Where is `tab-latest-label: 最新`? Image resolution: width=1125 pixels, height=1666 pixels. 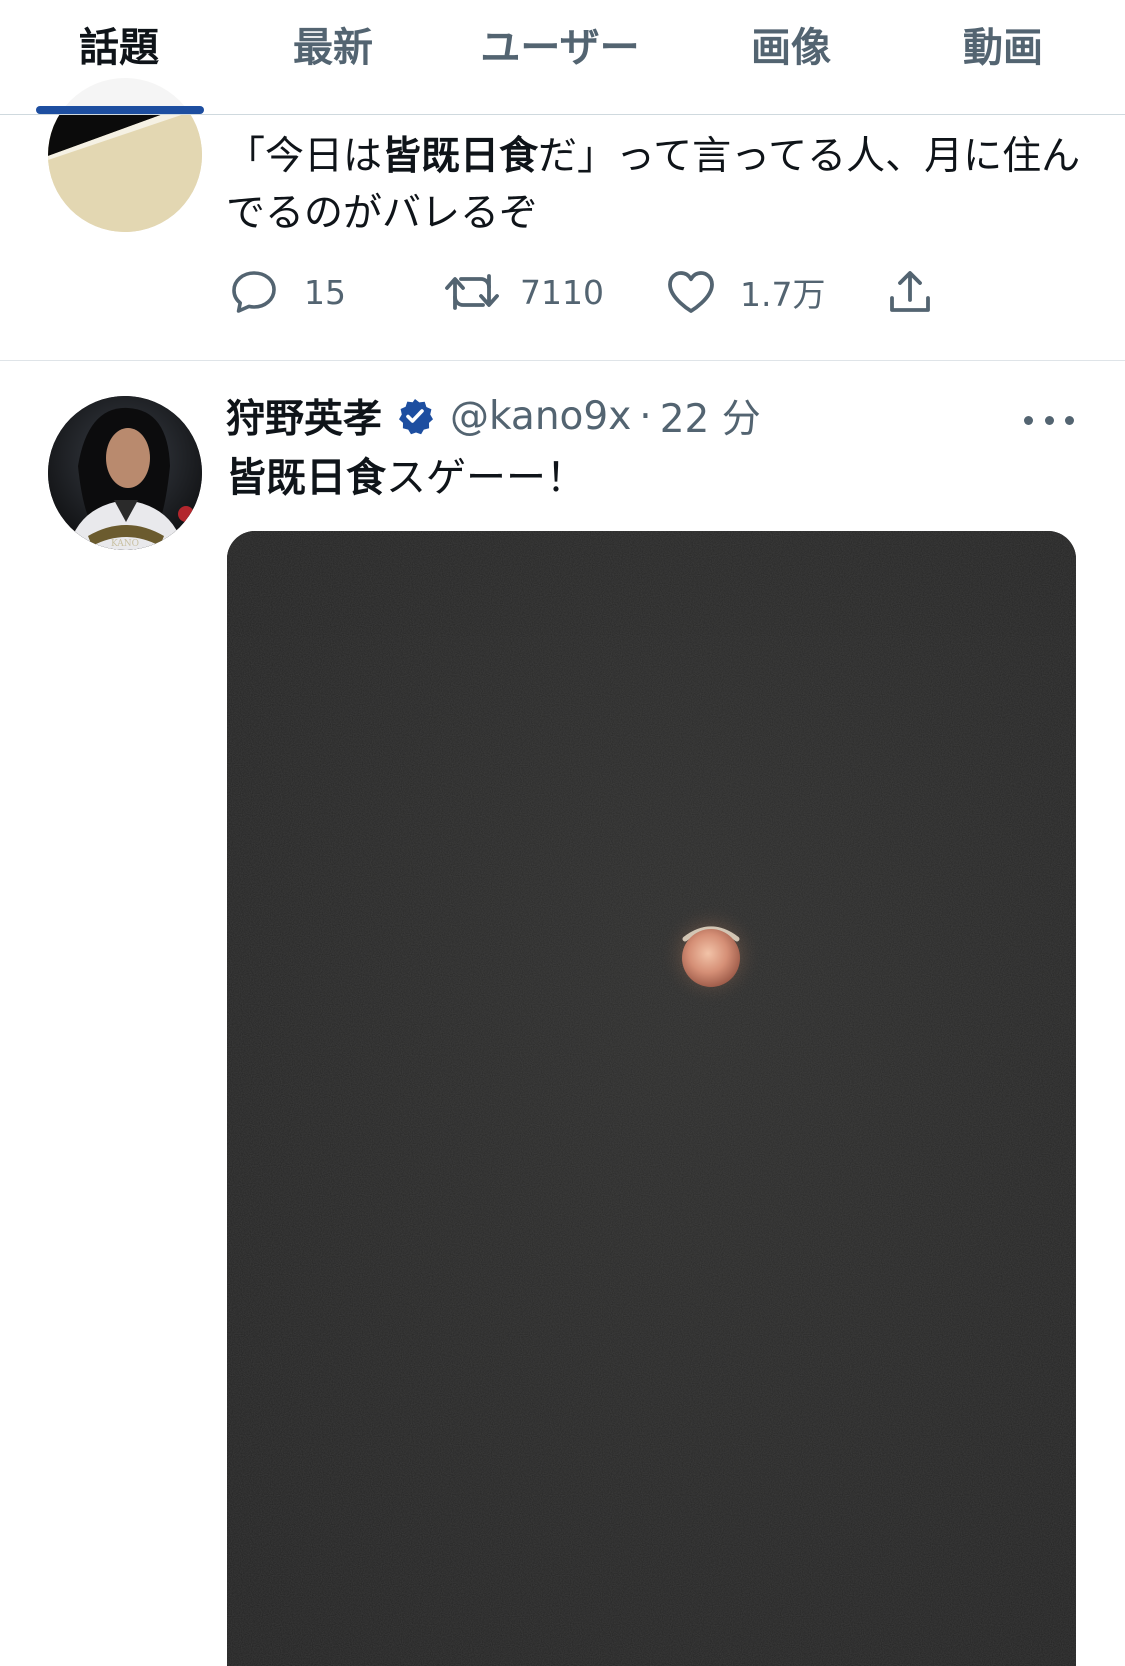 tab-latest-label: 最新 is located at coordinates (333, 48).